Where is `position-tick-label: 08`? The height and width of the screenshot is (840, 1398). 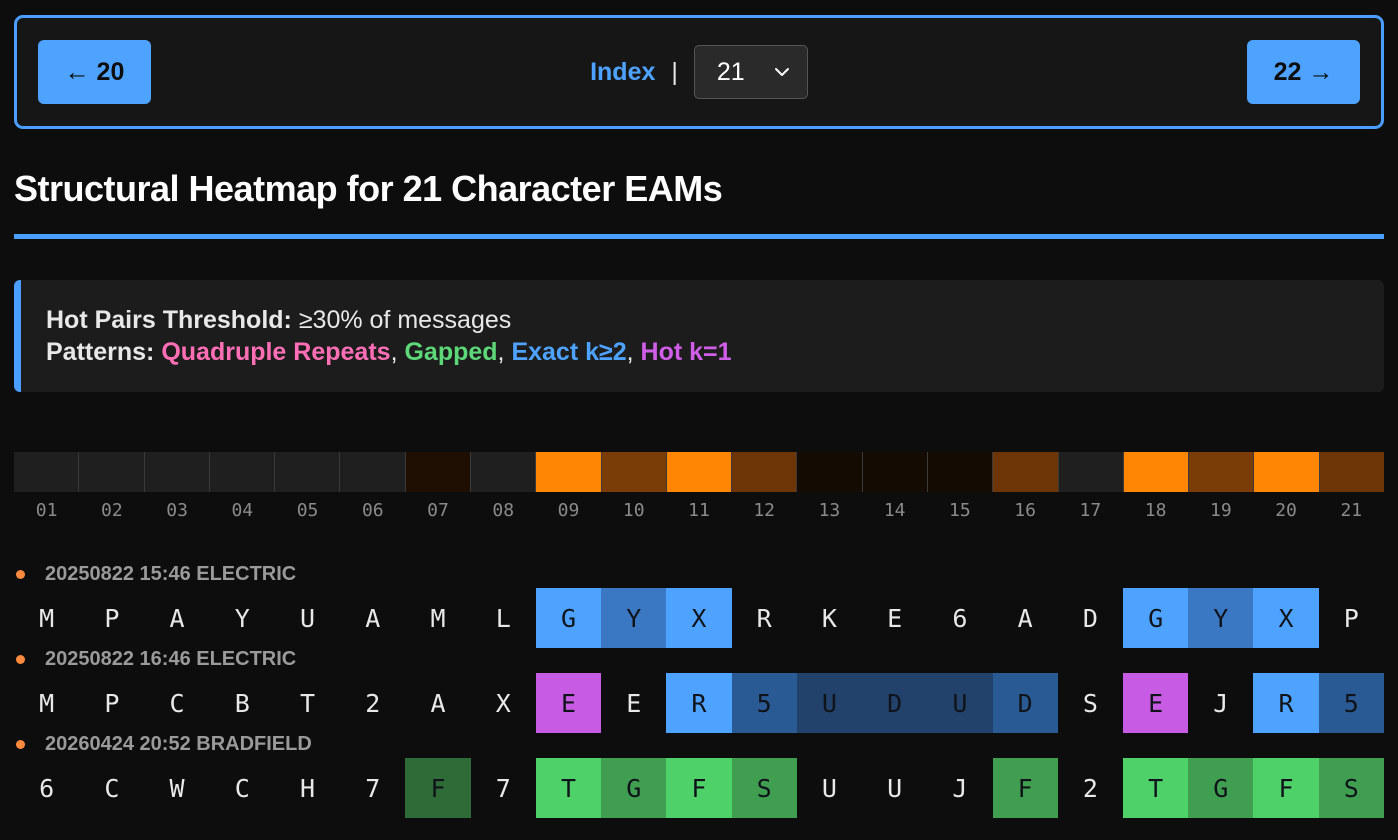 position-tick-label: 08 is located at coordinates (503, 510).